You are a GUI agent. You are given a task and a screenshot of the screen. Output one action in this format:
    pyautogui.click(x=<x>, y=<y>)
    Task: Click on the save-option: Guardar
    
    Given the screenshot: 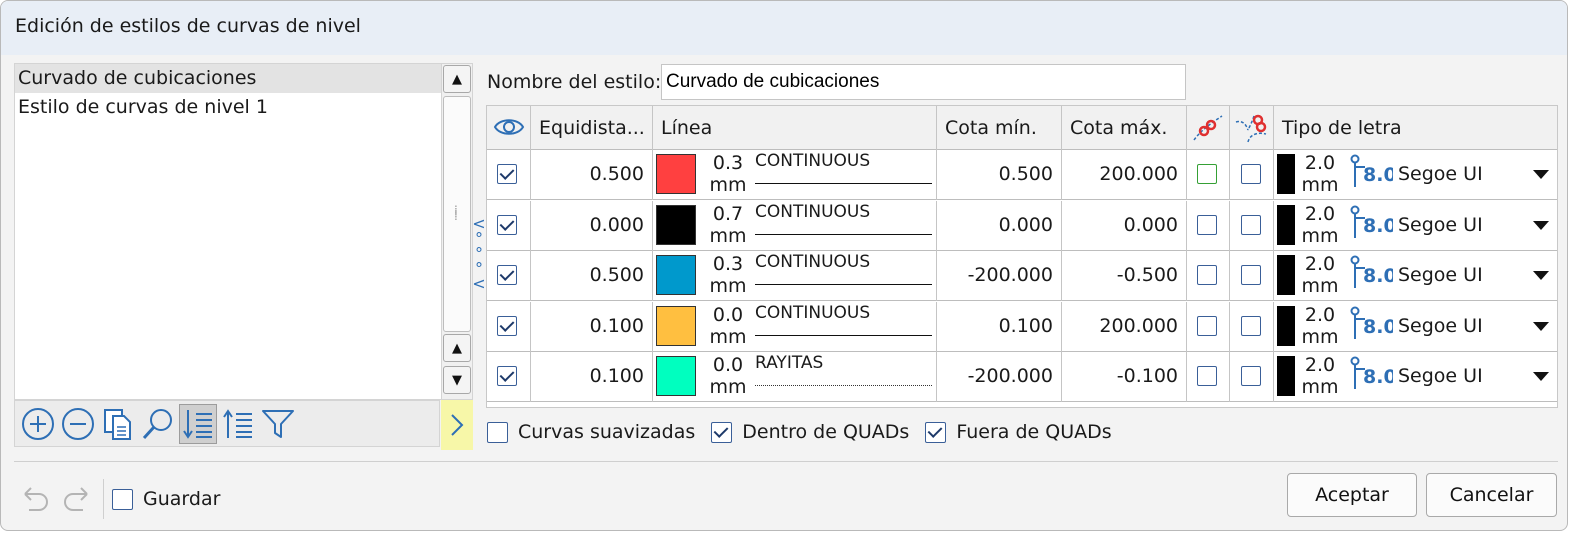 What is the action you would take?
    pyautogui.click(x=166, y=499)
    